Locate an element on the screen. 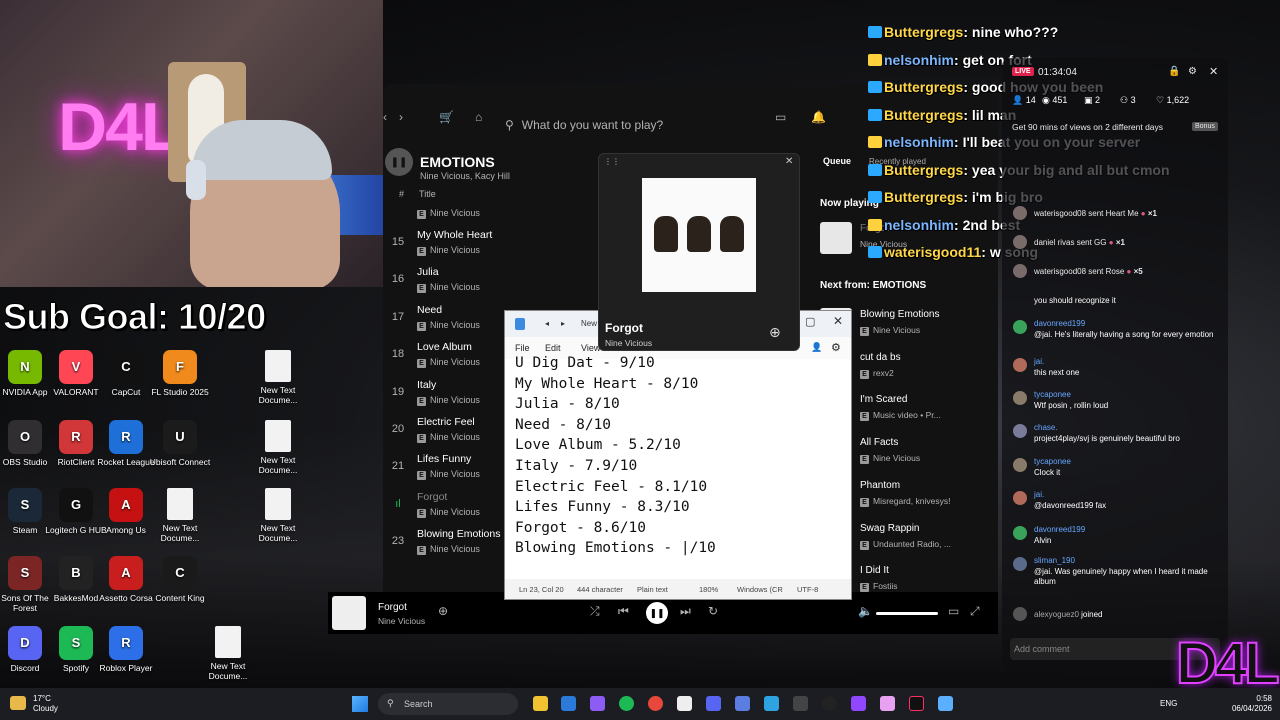  desktop-icon: C Content King is located at coordinates (180, 579).